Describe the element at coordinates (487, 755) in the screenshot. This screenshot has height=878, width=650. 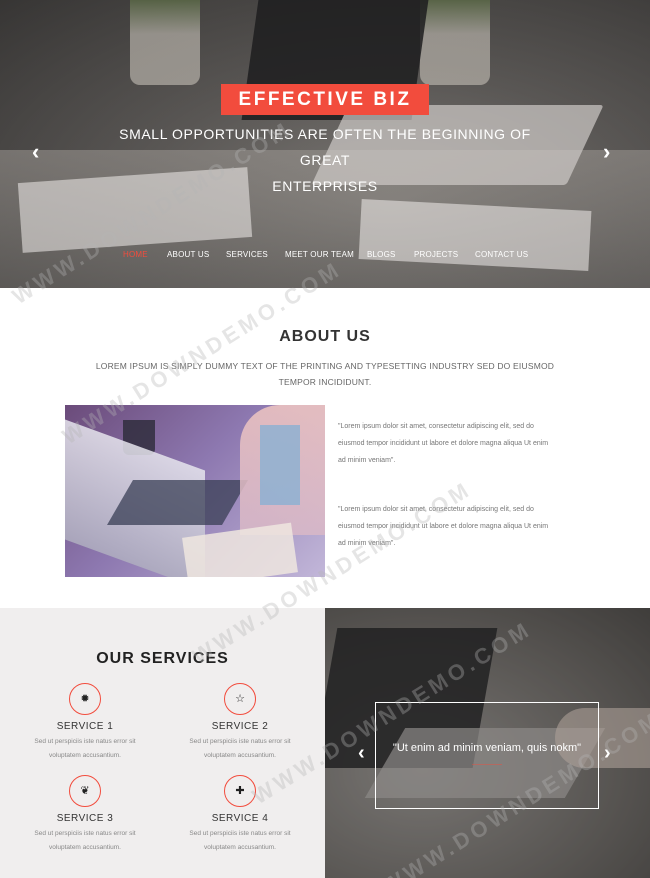
I see `testimonial-box` at that location.